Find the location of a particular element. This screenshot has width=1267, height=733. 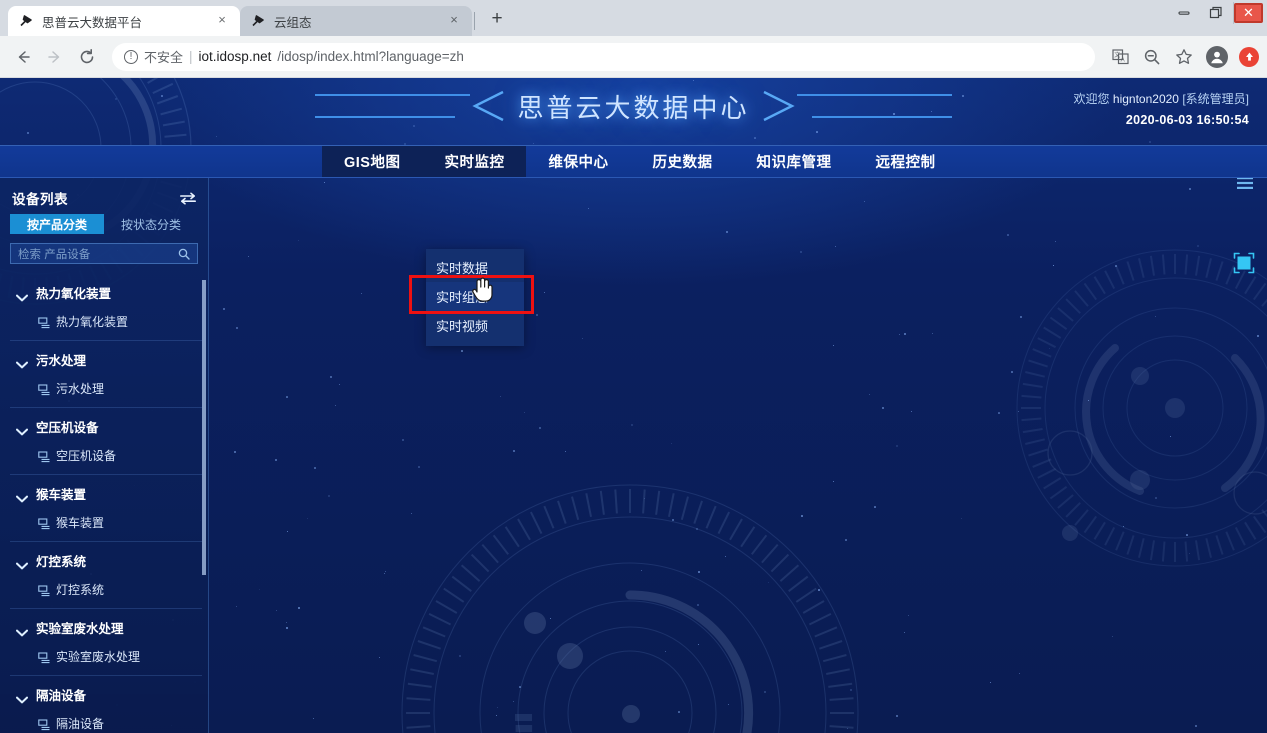

nav-item-label: 实时监控 is located at coordinates (474, 163).